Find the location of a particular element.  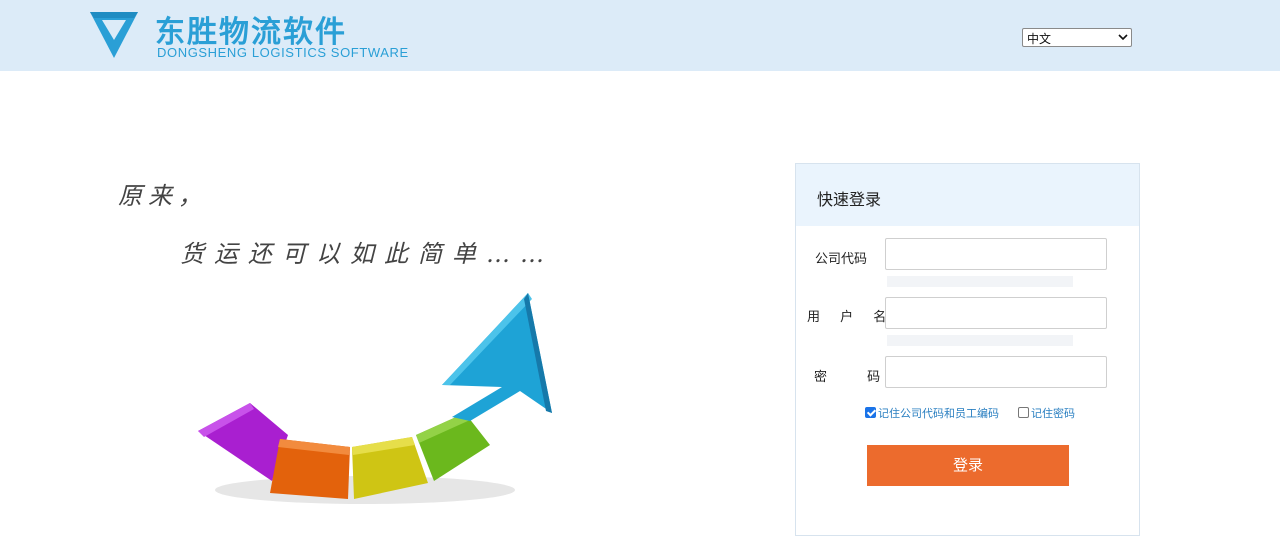

brand-subtitle: DONGSHENG LOGISTICS SOFTWARE is located at coordinates (283, 52).